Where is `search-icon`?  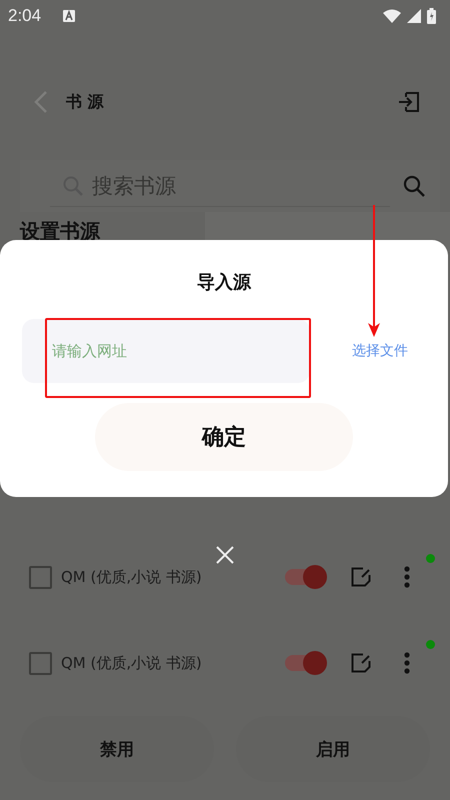 search-icon is located at coordinates (414, 186).